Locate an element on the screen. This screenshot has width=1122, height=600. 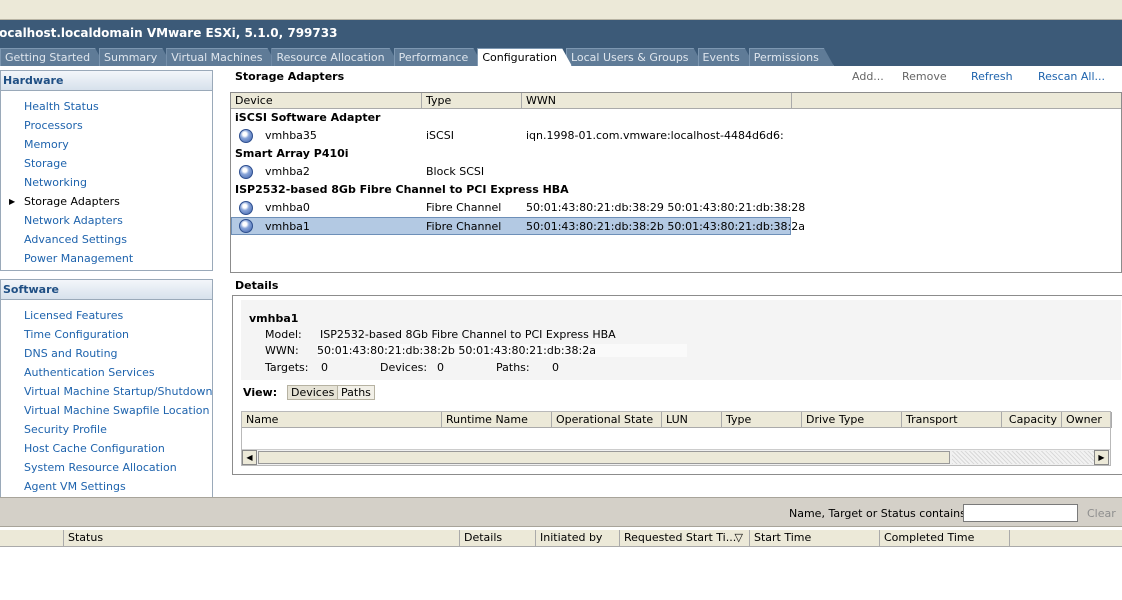
column-runtime-name: Runtime Name is located at coordinates (497, 420).